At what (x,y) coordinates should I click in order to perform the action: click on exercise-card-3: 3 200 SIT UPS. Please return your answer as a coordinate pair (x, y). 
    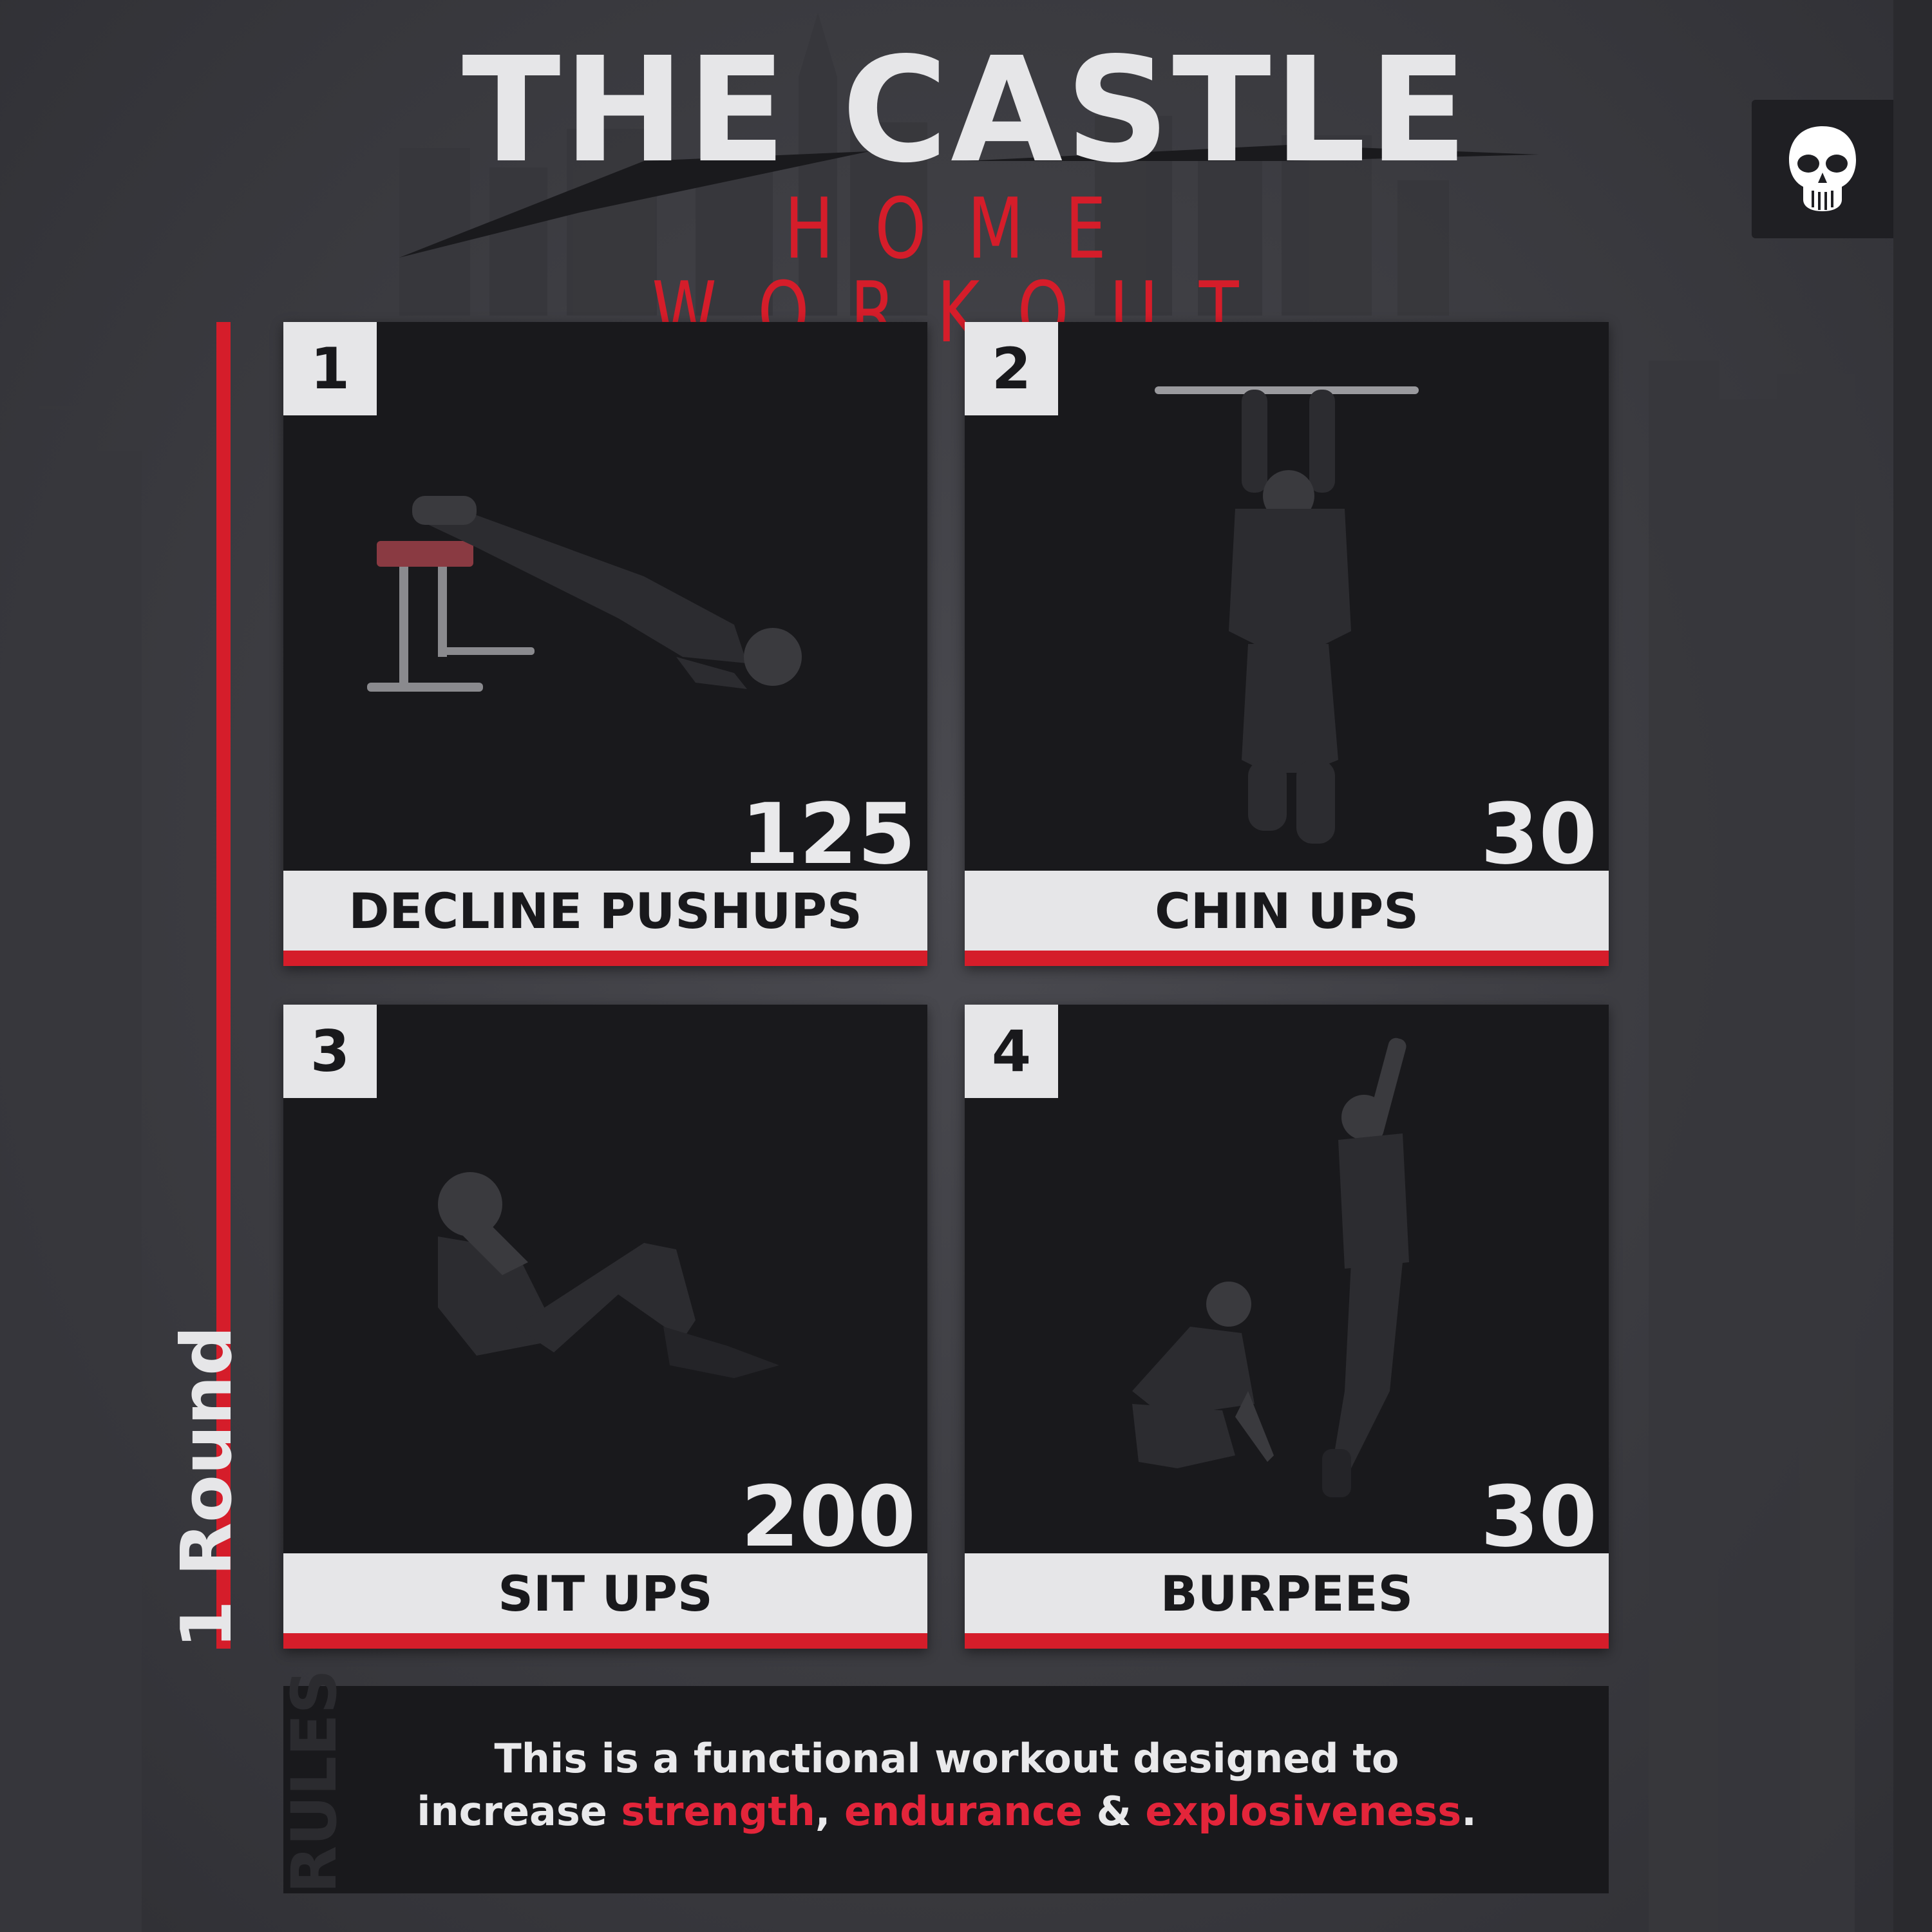
    Looking at the image, I should click on (605, 1327).